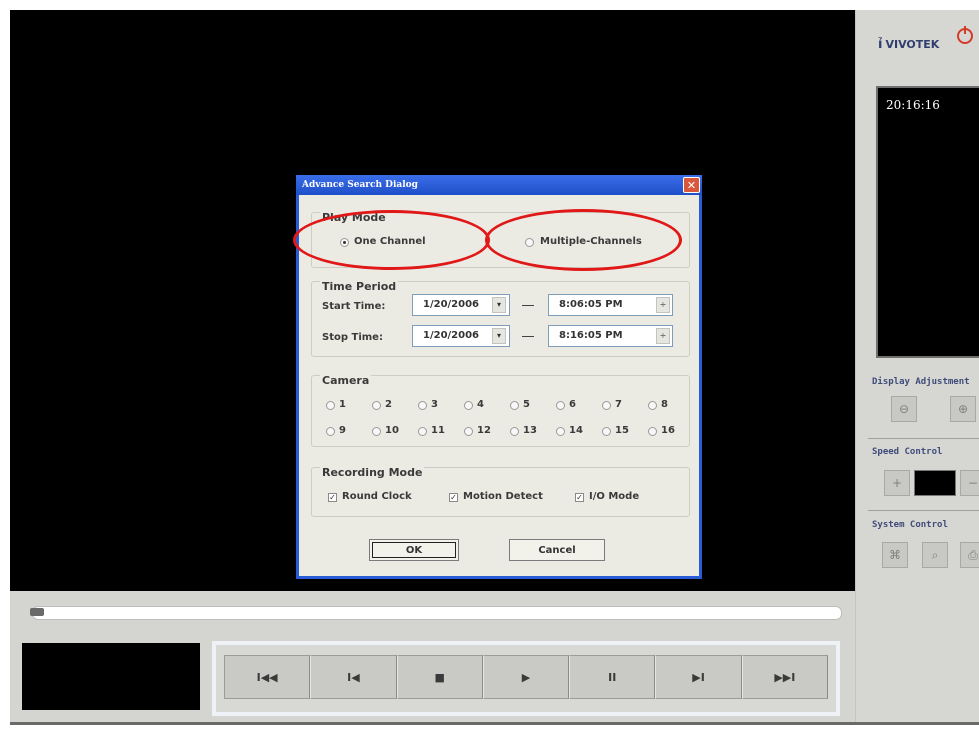  What do you see at coordinates (610, 336) in the screenshot?
I see `stop-time-field: 8:16:05 PM` at bounding box center [610, 336].